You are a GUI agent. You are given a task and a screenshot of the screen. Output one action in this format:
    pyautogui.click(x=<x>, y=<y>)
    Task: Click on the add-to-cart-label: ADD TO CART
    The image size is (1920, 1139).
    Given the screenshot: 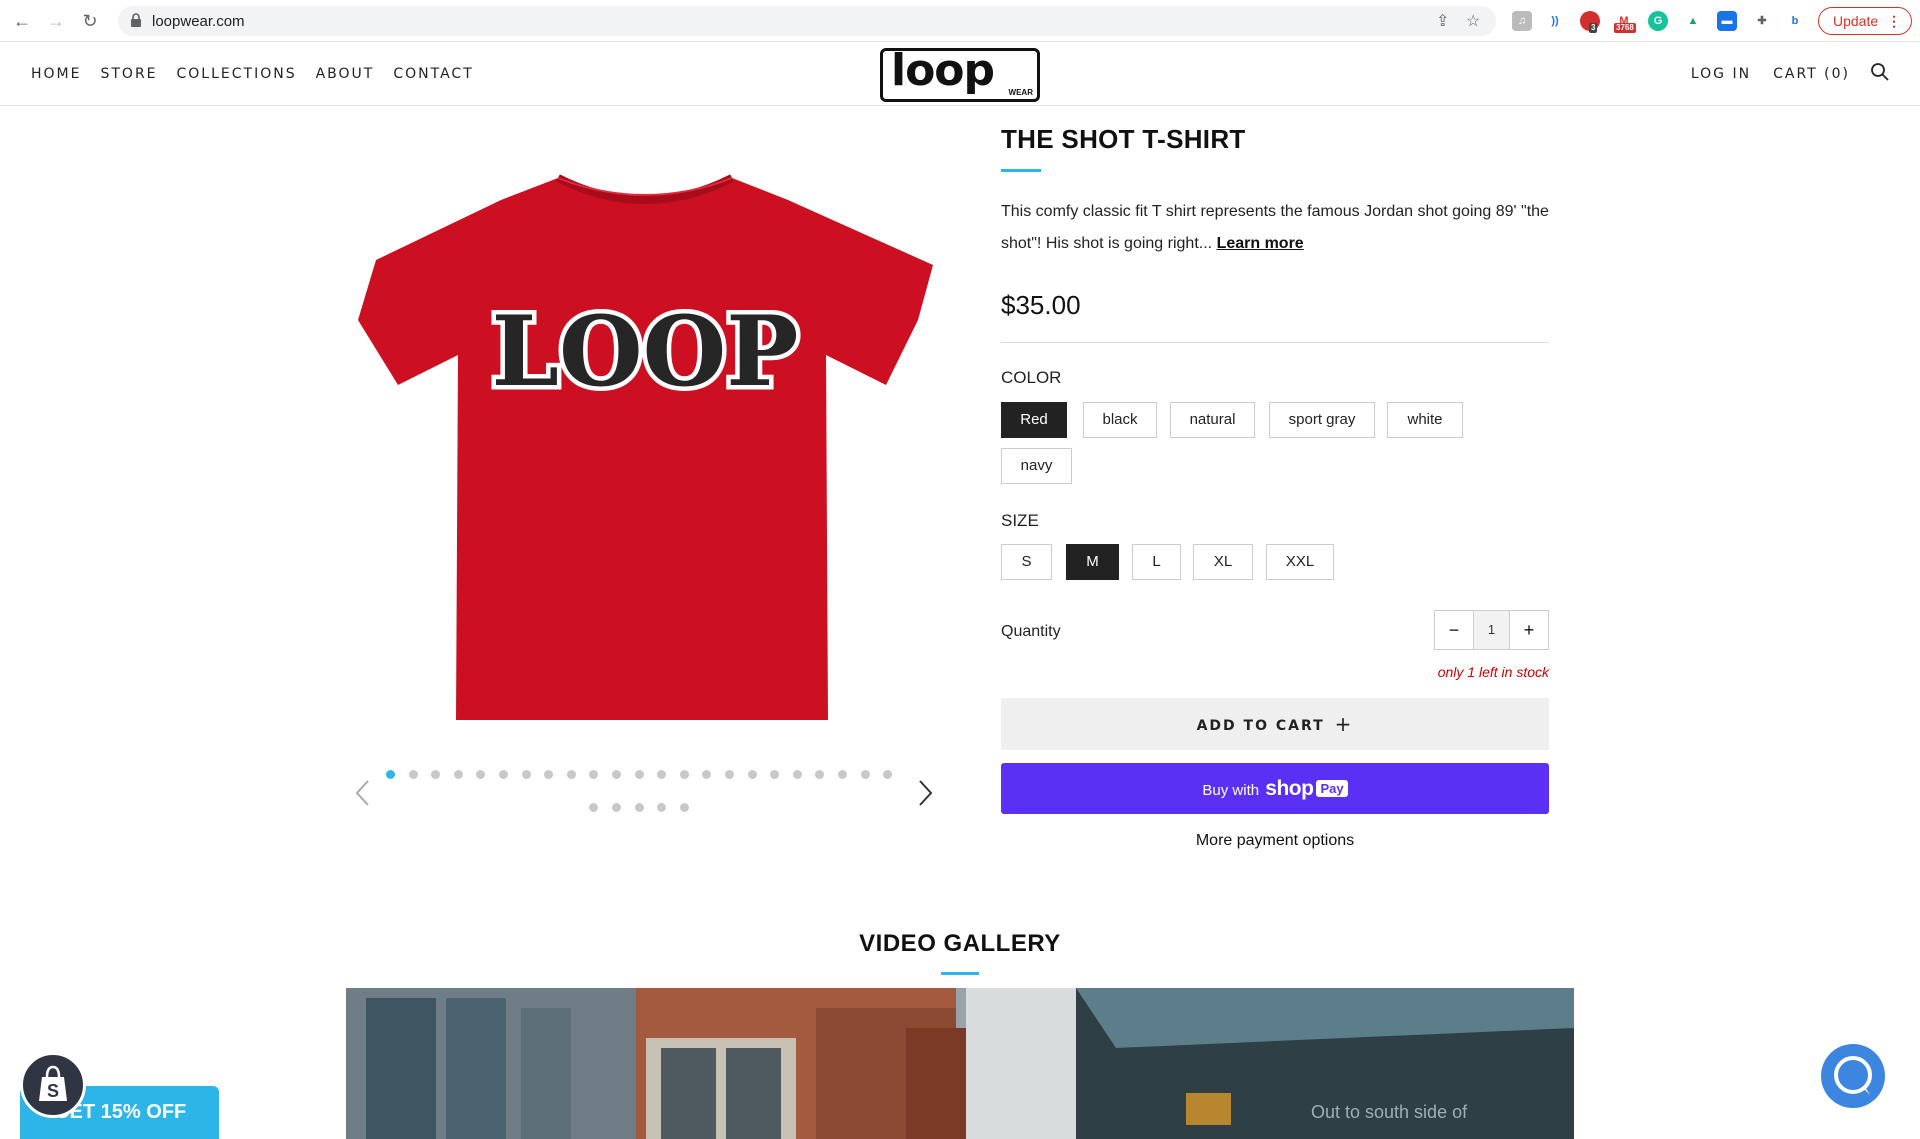 What is the action you would take?
    pyautogui.click(x=1260, y=726)
    